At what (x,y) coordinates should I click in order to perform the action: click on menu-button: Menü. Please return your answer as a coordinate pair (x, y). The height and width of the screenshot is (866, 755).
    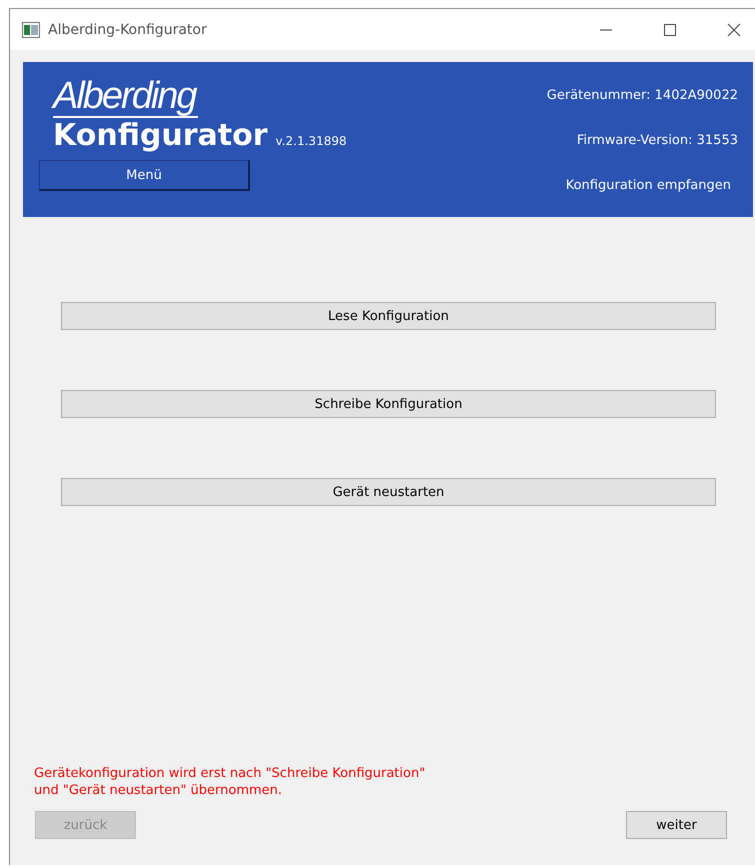
    Looking at the image, I should click on (144, 175).